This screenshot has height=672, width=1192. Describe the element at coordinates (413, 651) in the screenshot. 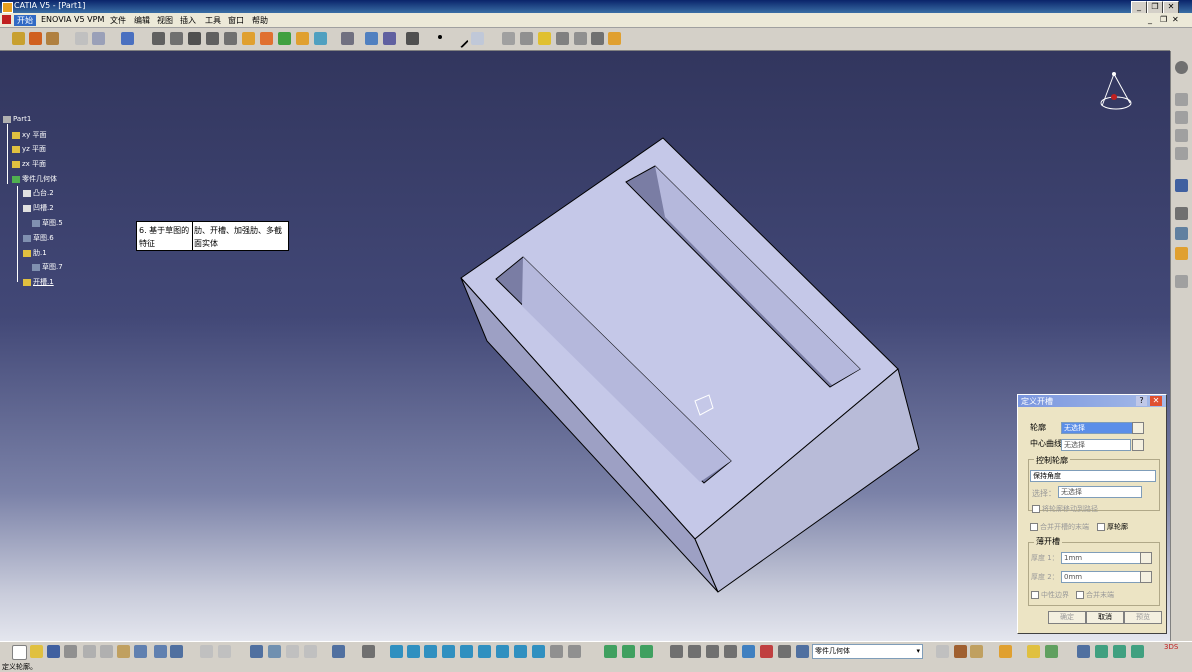

I see `pan-icon` at that location.